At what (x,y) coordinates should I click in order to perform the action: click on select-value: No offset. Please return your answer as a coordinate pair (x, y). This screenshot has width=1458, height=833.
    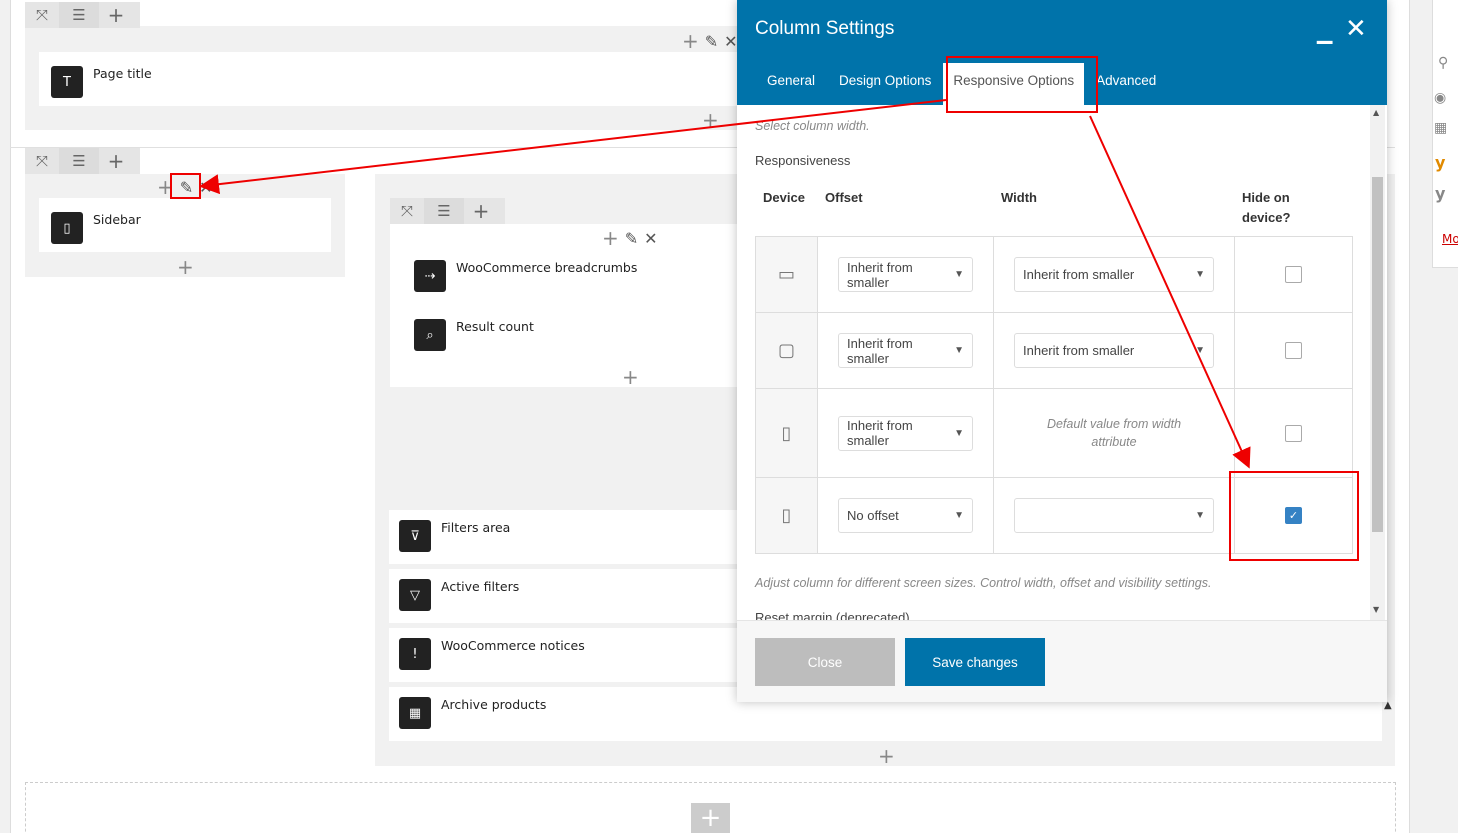
    Looking at the image, I should click on (873, 515).